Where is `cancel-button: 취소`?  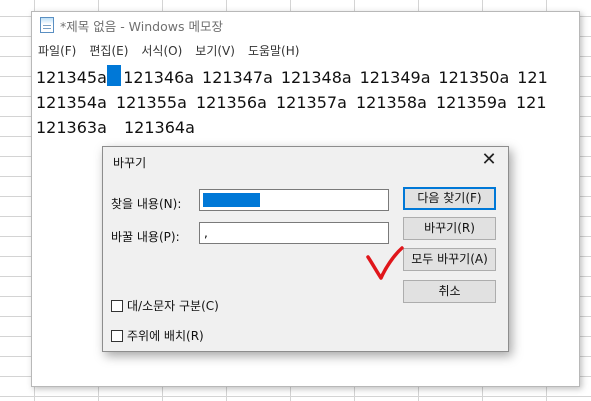 cancel-button: 취소 is located at coordinates (449, 291).